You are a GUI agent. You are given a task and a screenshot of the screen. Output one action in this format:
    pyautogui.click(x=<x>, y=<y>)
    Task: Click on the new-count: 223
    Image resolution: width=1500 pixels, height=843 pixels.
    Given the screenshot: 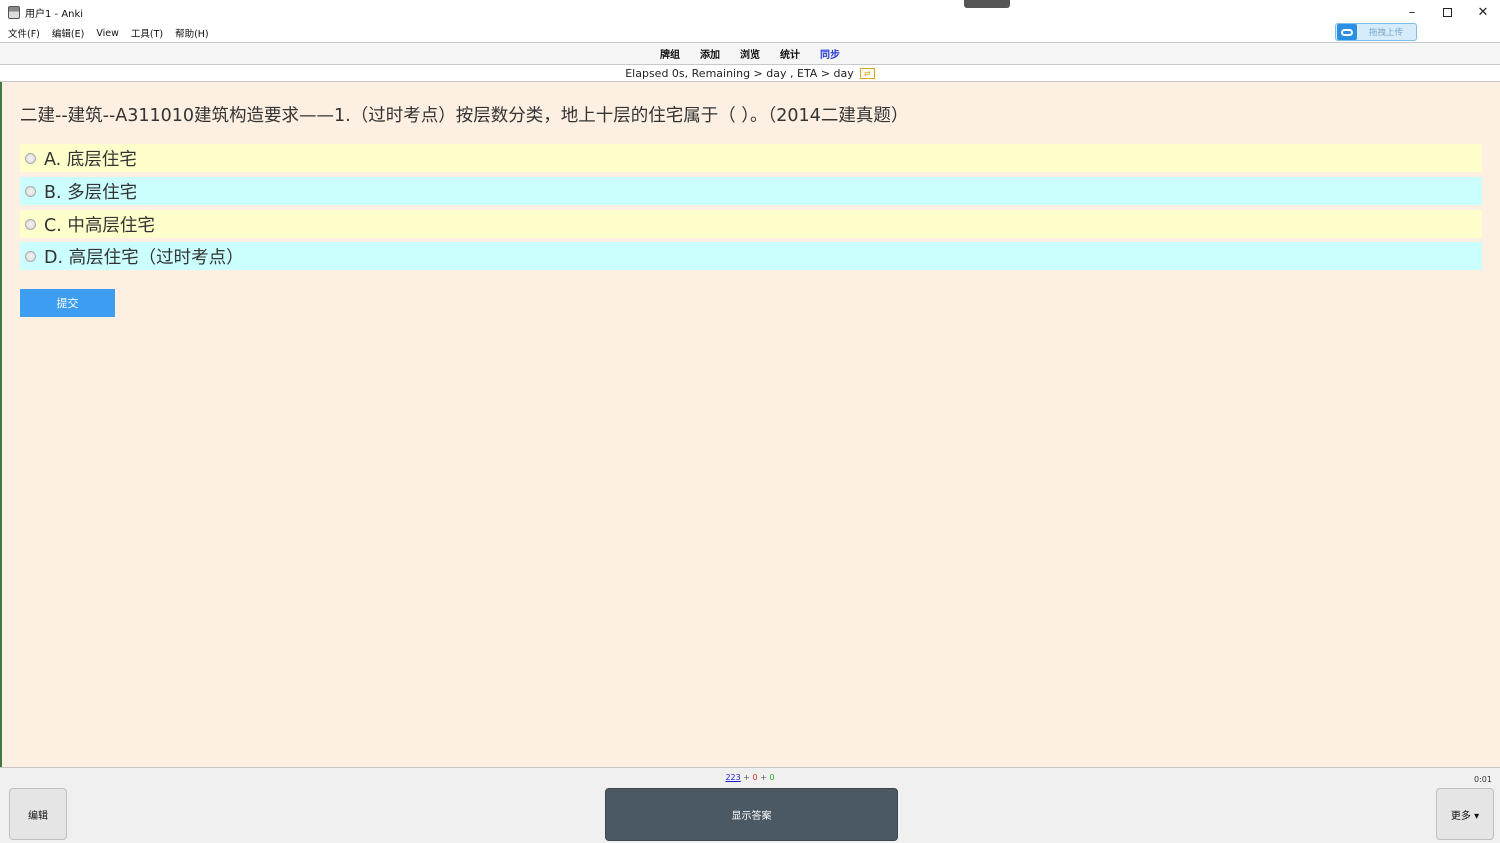 What is the action you would take?
    pyautogui.click(x=732, y=777)
    